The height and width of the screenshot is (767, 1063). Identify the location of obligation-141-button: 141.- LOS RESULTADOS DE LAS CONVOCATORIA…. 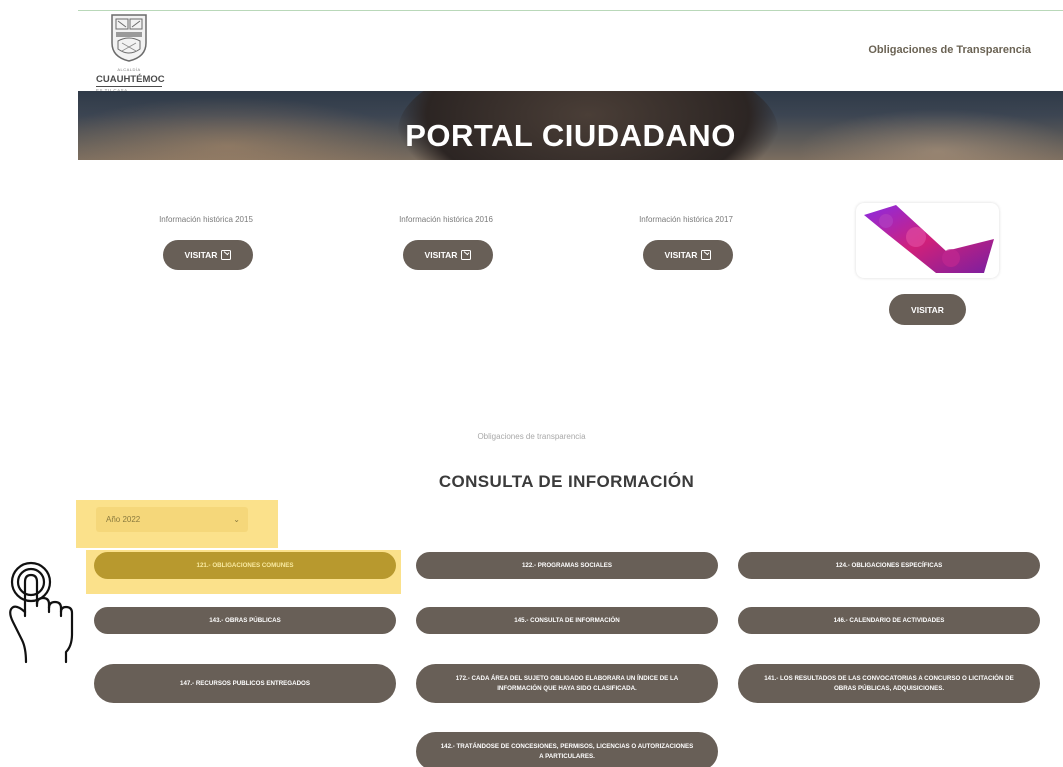
(889, 683).